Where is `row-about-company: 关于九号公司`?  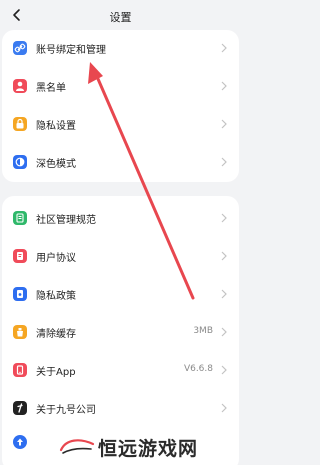 row-about-company: 关于九号公司 is located at coordinates (120, 408).